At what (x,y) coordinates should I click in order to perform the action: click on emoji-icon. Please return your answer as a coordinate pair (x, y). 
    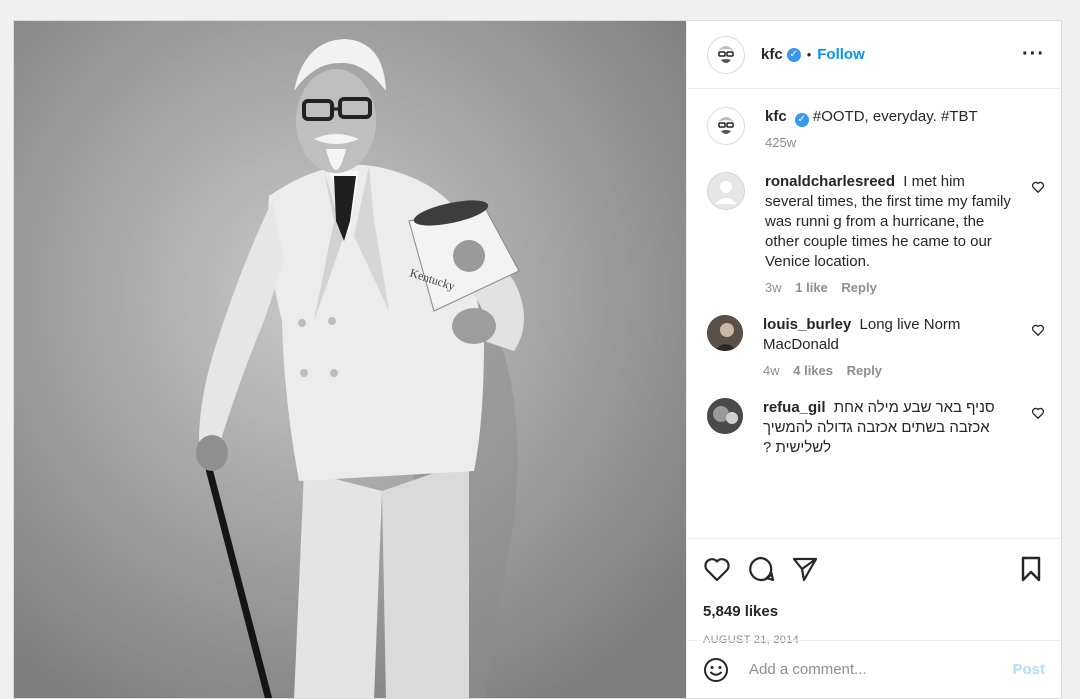
    Looking at the image, I should click on (716, 670).